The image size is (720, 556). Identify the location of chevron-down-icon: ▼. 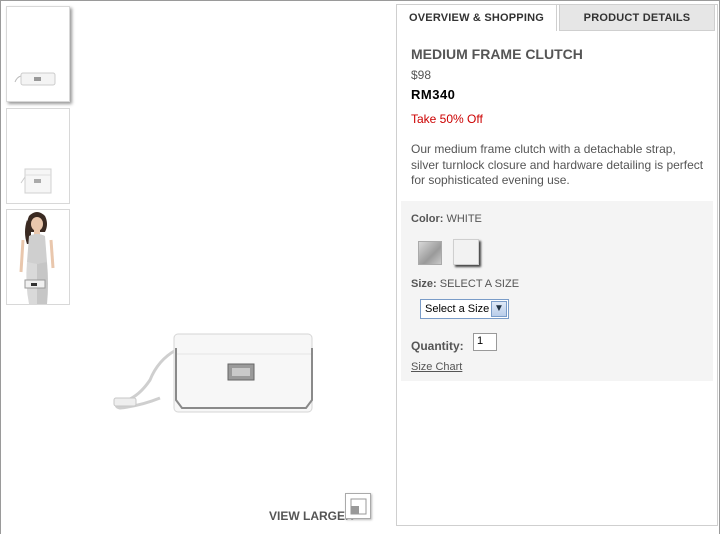
(499, 309).